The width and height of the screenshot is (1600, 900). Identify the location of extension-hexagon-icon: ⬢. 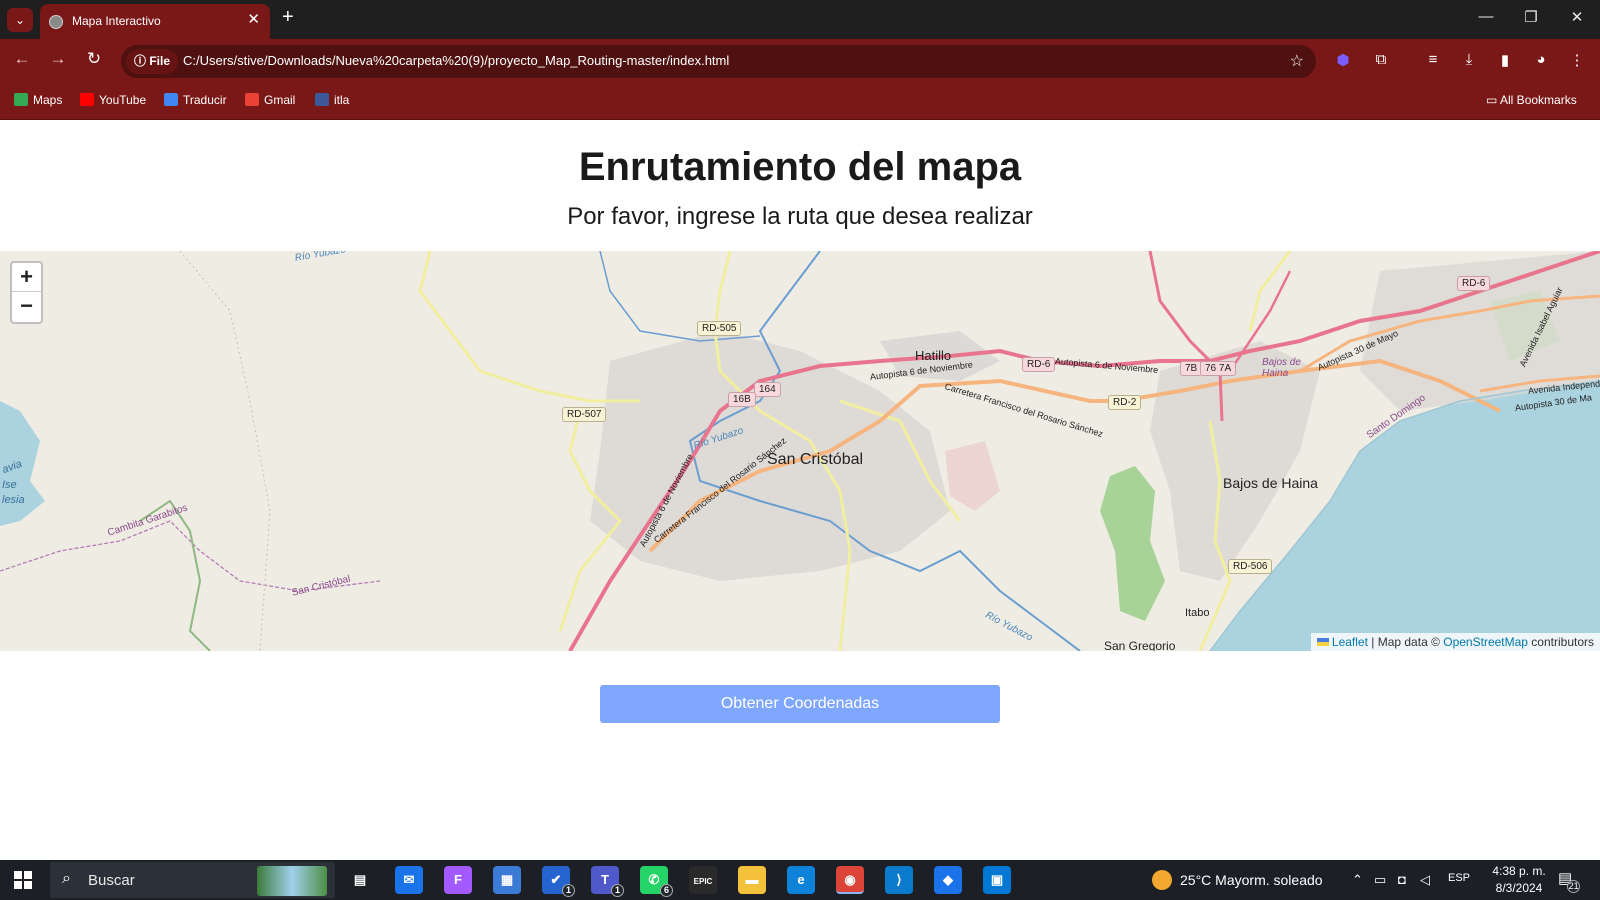
(1343, 60).